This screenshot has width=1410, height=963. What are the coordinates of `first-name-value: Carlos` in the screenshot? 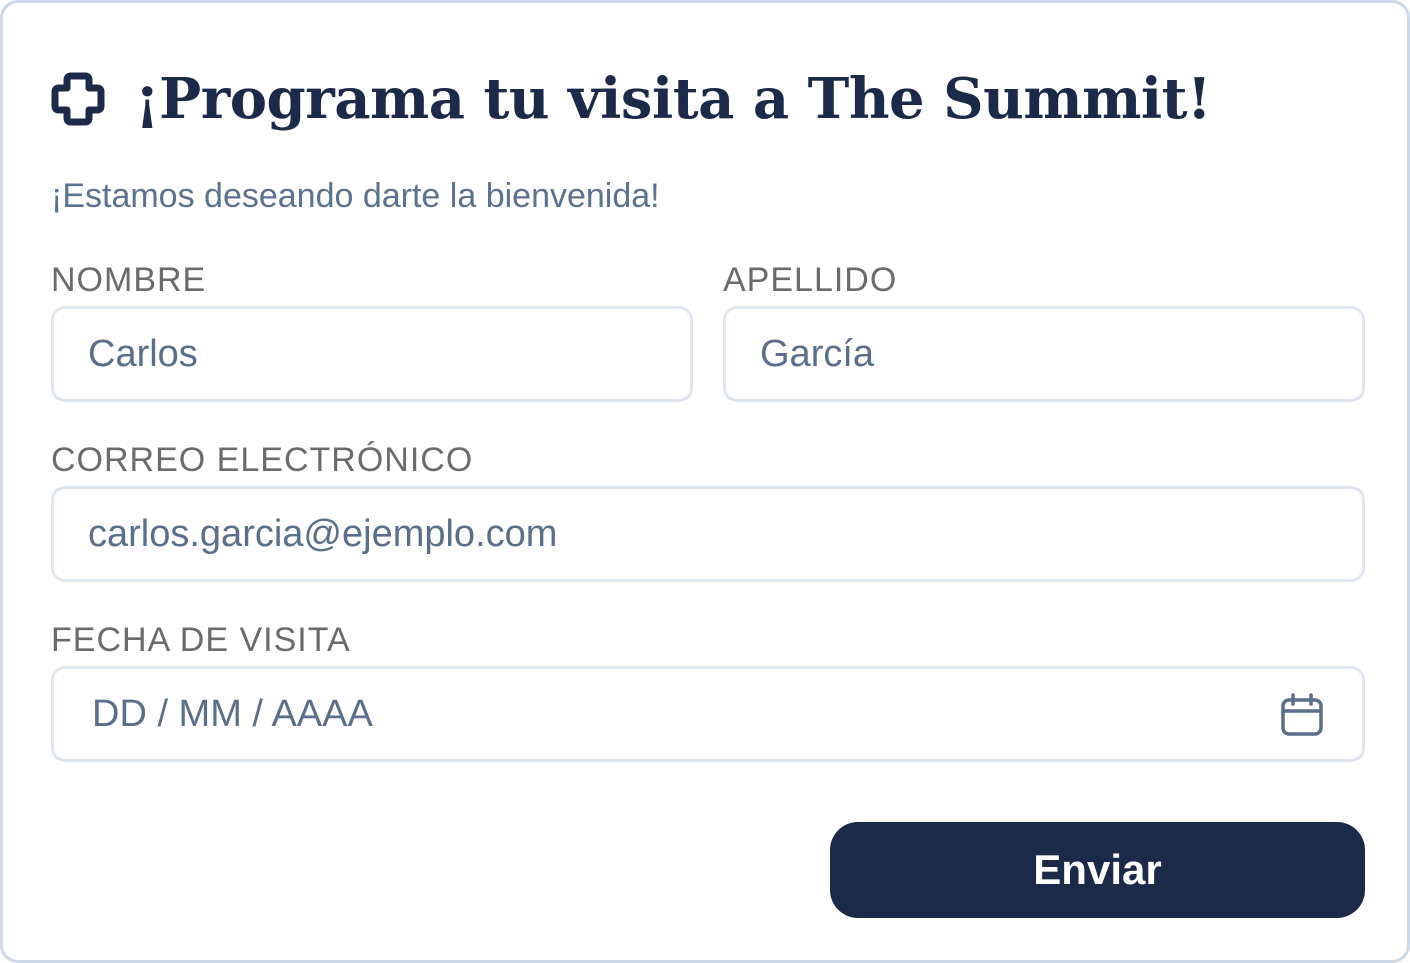 It's located at (143, 353).